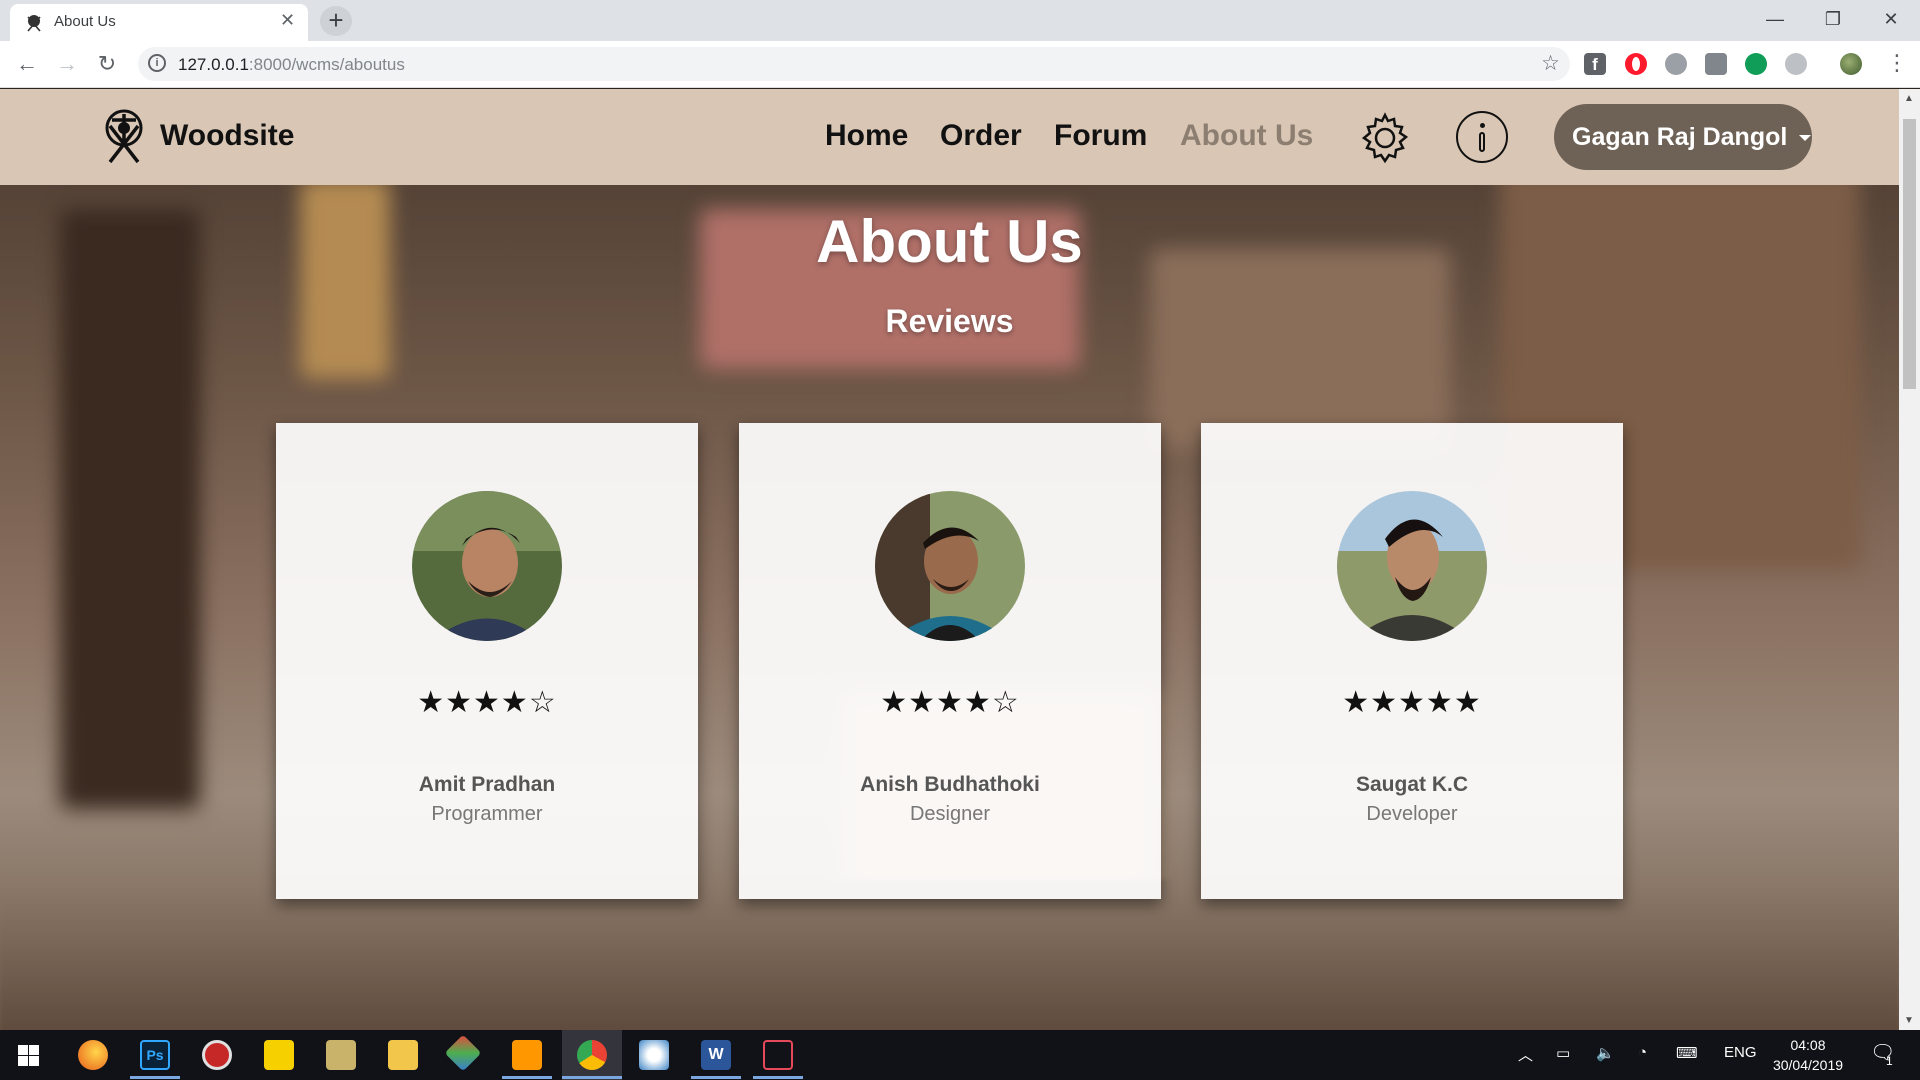 This screenshot has height=1080, width=1920. I want to click on dial-icon, so click(217, 1055).